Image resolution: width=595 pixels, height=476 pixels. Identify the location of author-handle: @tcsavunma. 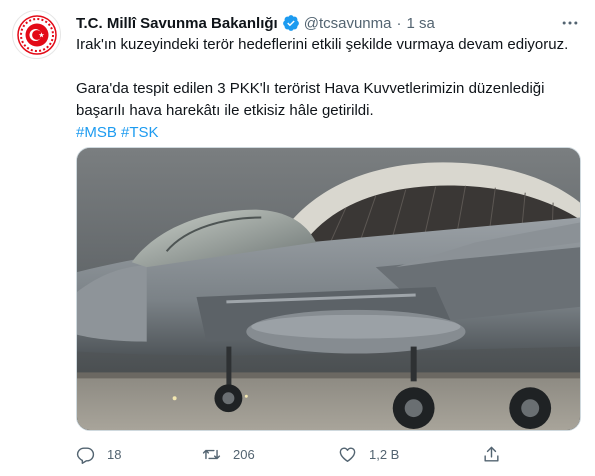
(348, 23).